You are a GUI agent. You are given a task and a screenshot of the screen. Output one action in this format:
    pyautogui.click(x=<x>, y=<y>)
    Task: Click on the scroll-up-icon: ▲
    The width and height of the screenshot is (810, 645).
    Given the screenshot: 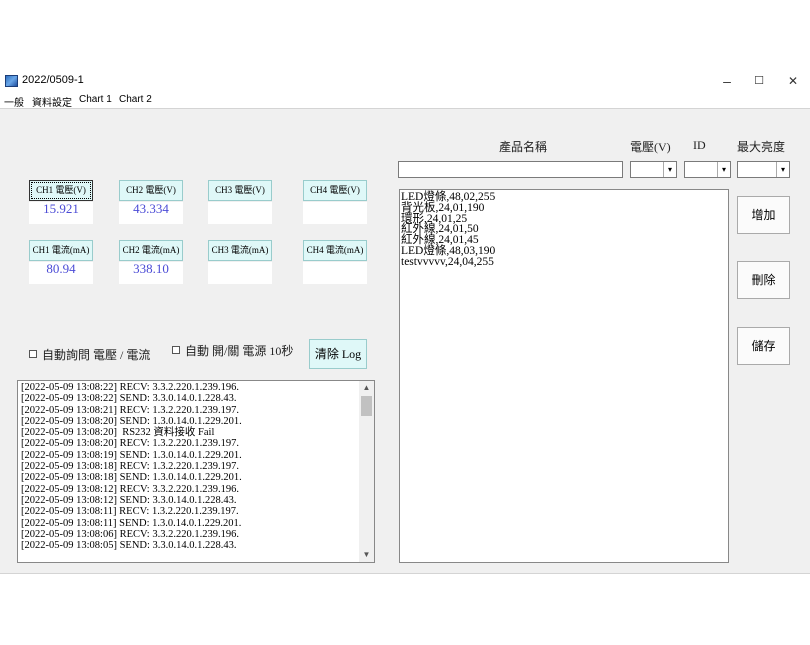 What is the action you would take?
    pyautogui.click(x=366, y=388)
    